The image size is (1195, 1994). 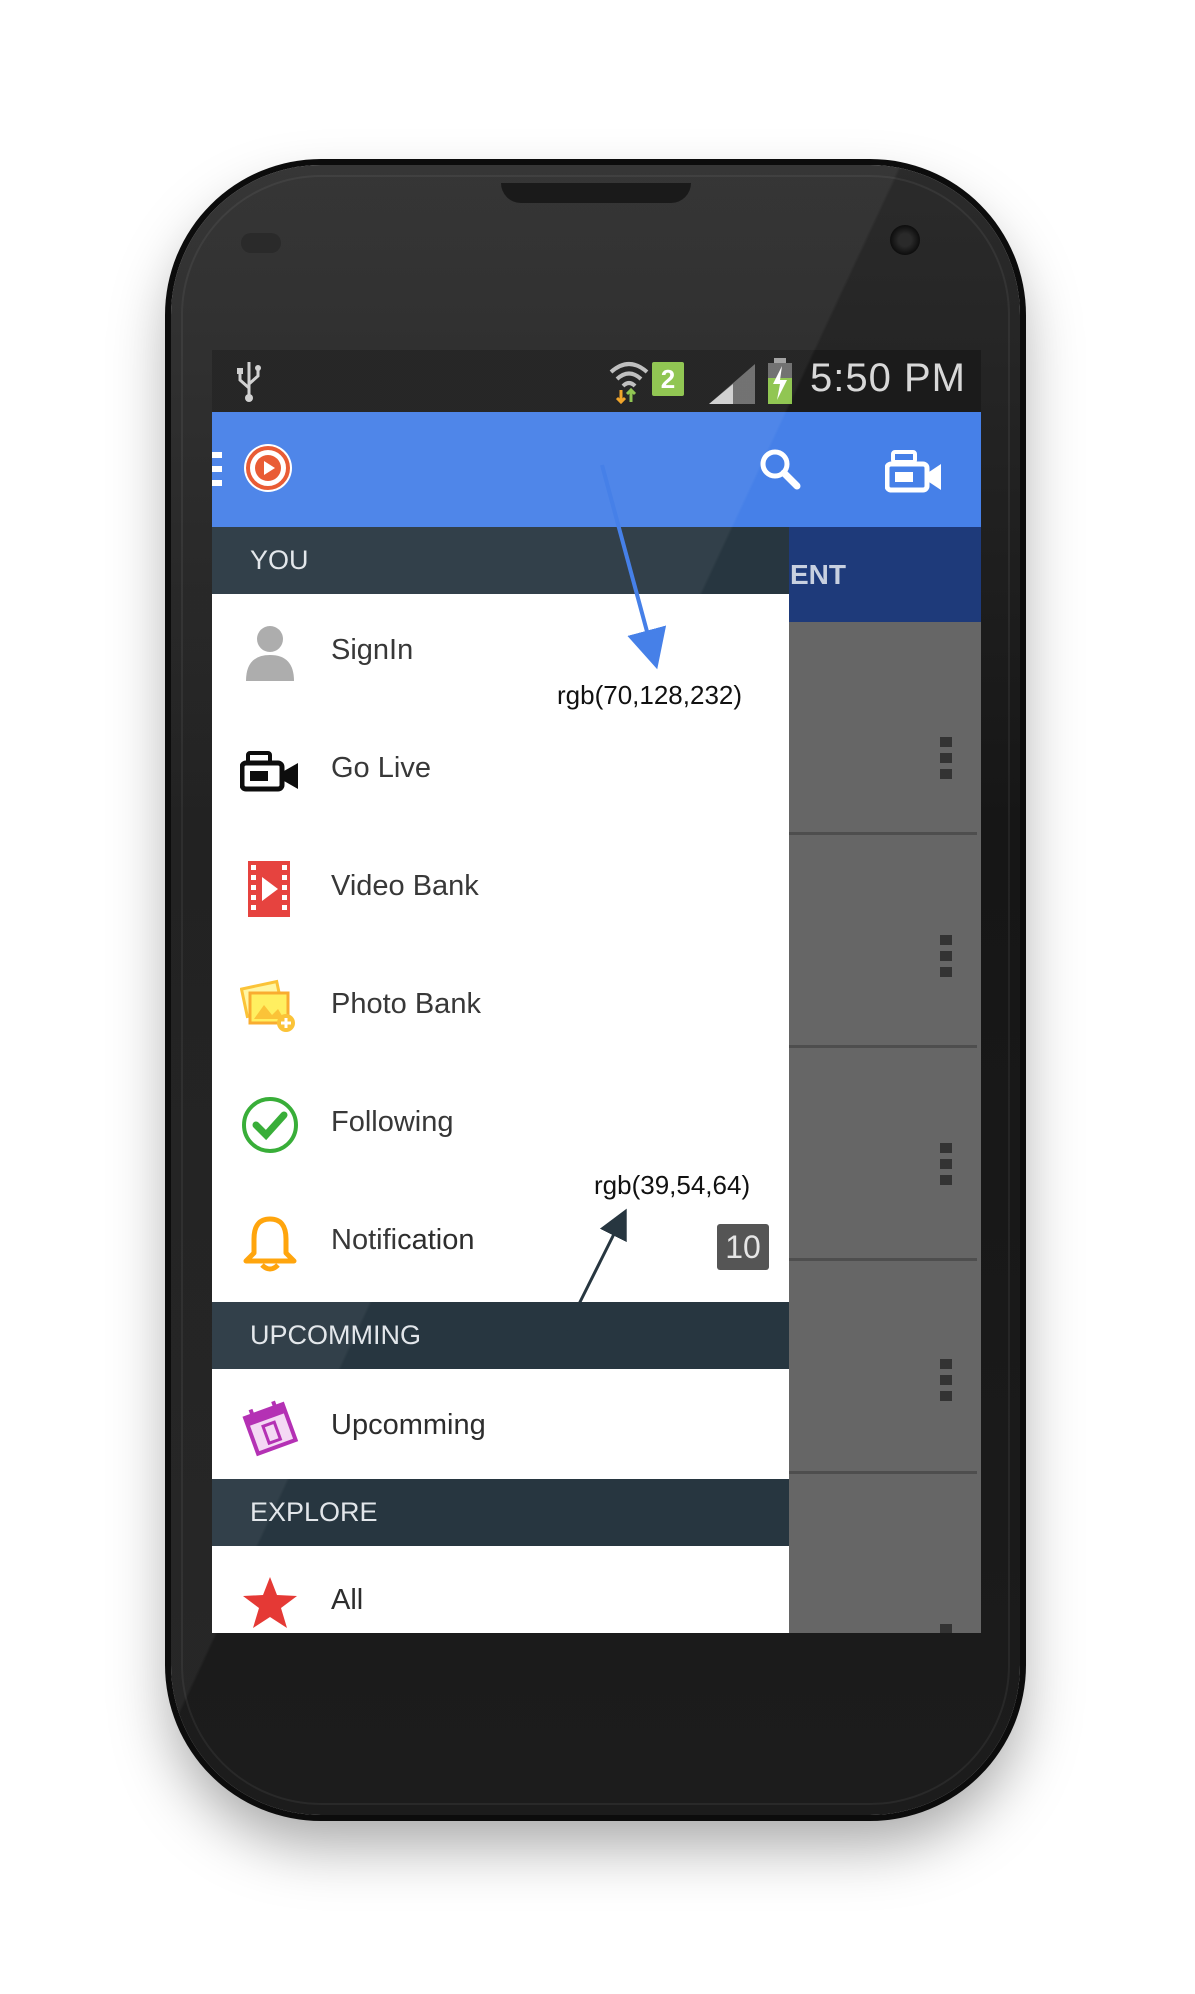 I want to click on photo-add-icon, so click(x=267, y=1005).